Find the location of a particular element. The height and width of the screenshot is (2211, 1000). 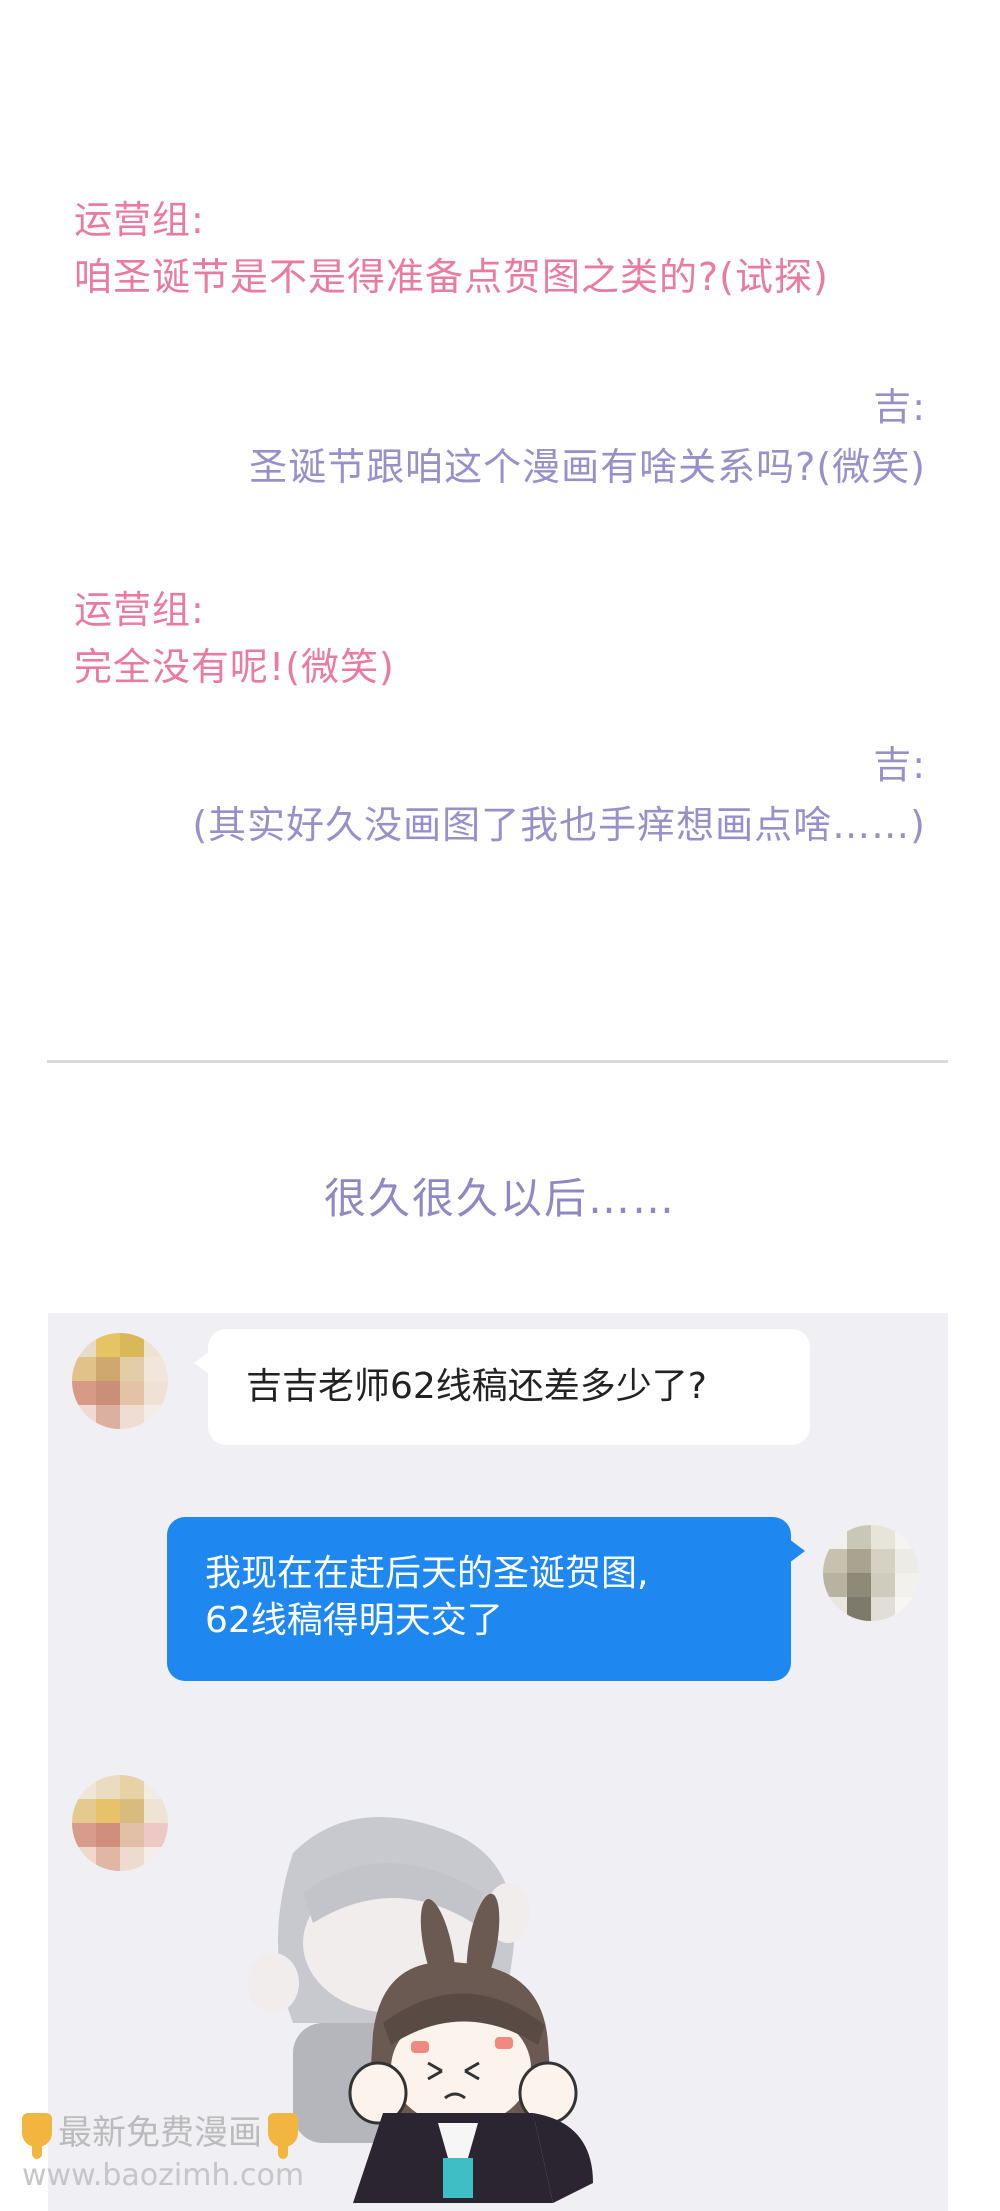

section-divider is located at coordinates (497, 1061).